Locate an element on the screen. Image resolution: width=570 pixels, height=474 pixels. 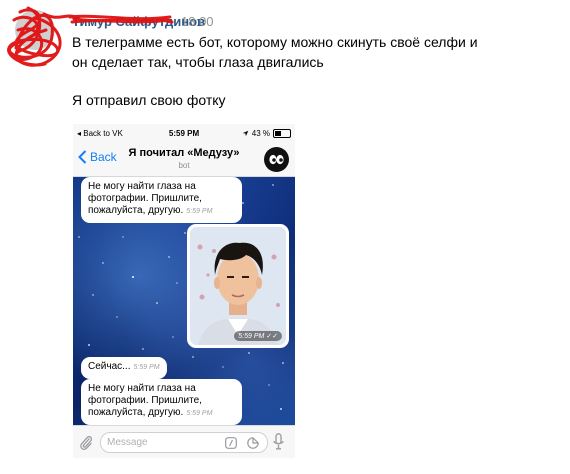
selfie-photo: 5:59 PM ✓✓ is located at coordinates (238, 286).